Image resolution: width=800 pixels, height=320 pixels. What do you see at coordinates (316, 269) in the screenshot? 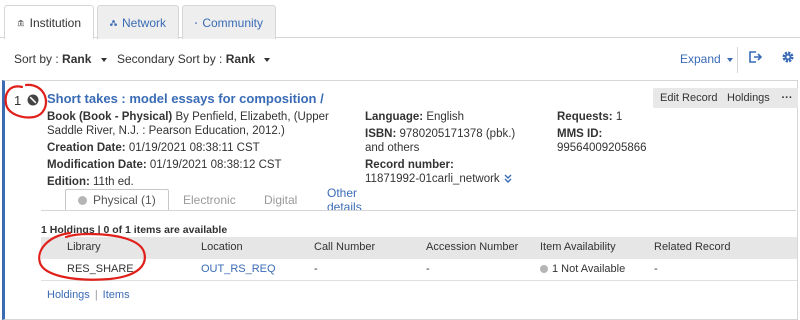
I see `cell-call-number: -` at bounding box center [316, 269].